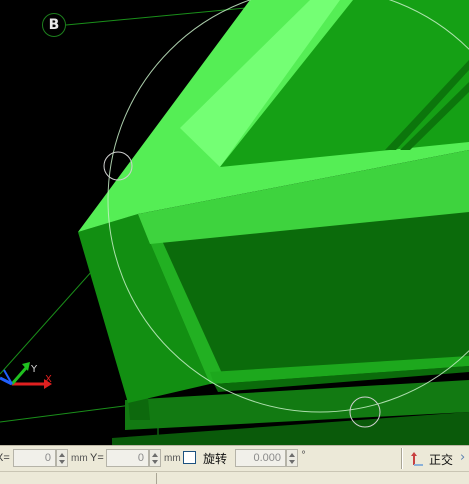  Describe the element at coordinates (5, 458) in the screenshot. I see `x-label: X=` at that location.